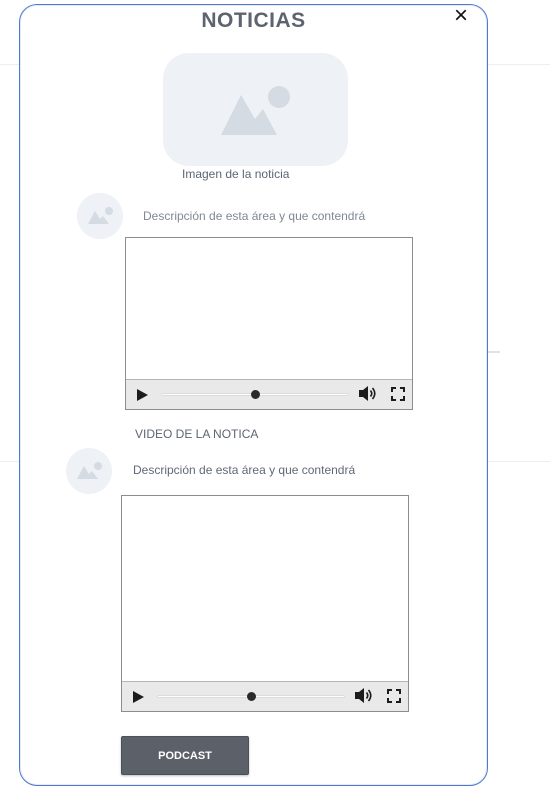 This screenshot has width=550, height=811. What do you see at coordinates (254, 216) in the screenshot?
I see `section-1-description: Descripción de esta área y que contendrá` at bounding box center [254, 216].